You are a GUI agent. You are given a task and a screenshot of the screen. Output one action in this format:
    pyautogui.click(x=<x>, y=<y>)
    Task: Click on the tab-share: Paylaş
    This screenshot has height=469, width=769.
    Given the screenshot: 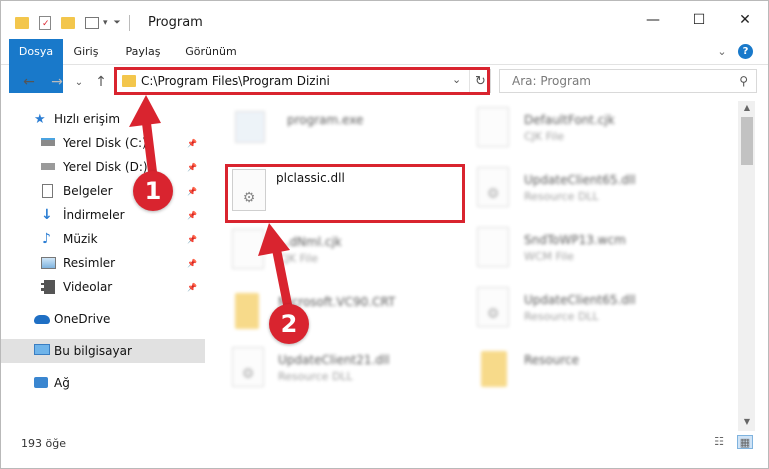 What is the action you would take?
    pyautogui.click(x=143, y=52)
    